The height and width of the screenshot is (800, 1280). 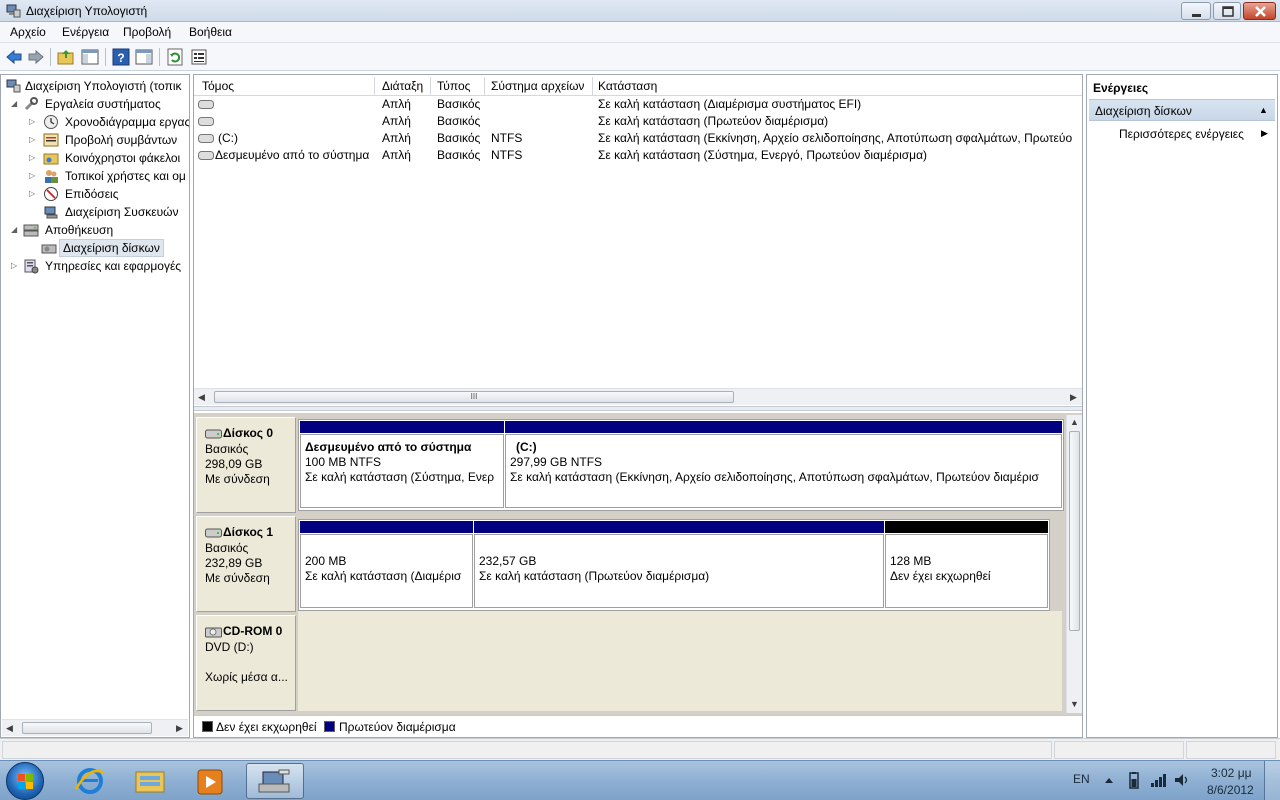 What do you see at coordinates (51, 140) in the screenshot?
I see `event-viewer-icon` at bounding box center [51, 140].